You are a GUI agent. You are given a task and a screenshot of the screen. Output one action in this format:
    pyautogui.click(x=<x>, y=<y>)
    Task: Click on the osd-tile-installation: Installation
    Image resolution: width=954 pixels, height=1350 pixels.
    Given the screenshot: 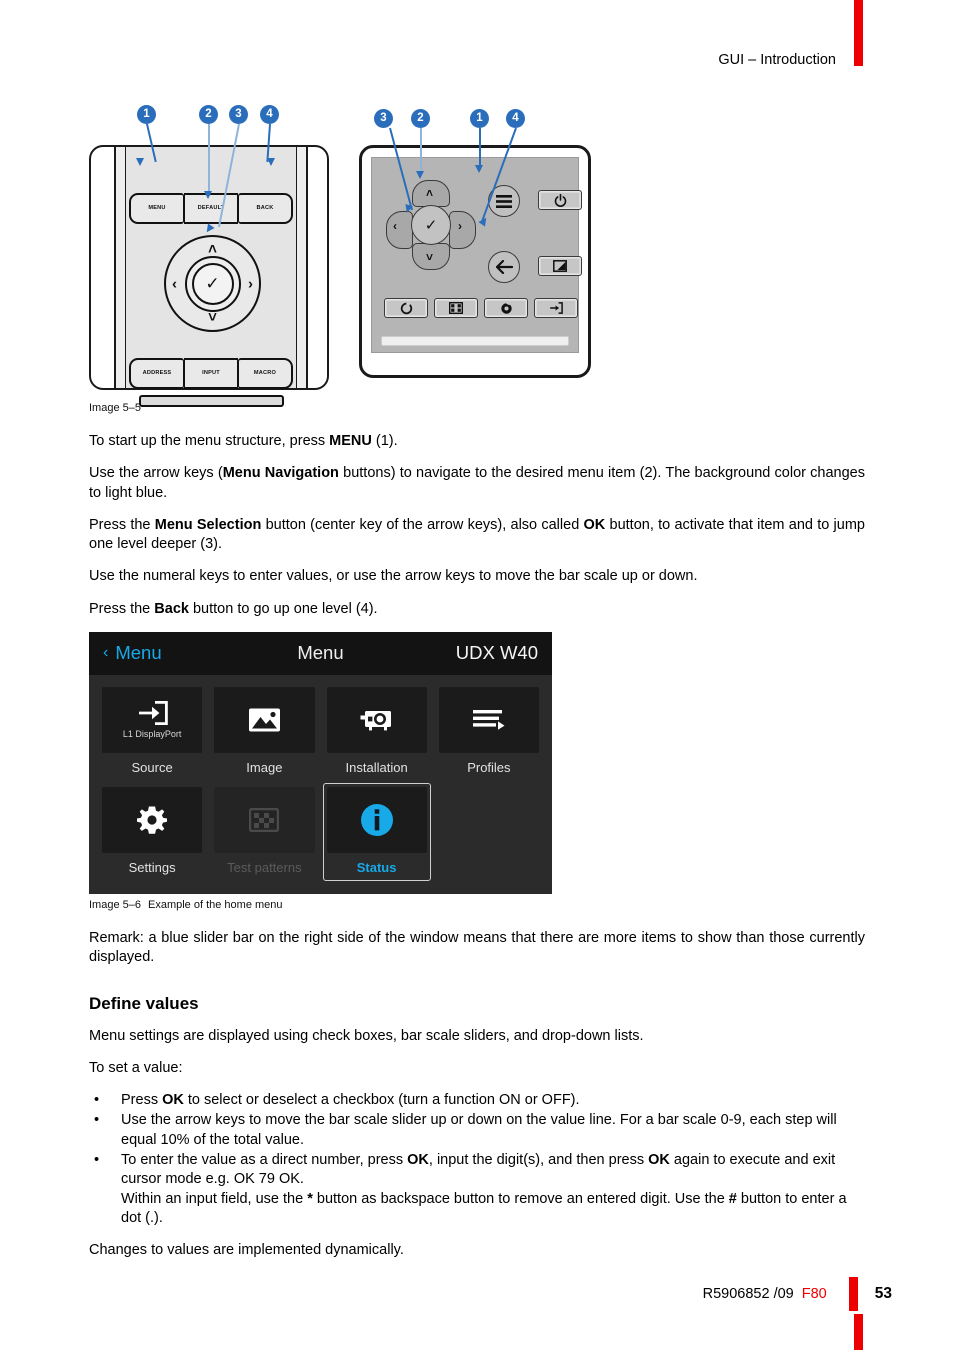 What is the action you would take?
    pyautogui.click(x=377, y=732)
    